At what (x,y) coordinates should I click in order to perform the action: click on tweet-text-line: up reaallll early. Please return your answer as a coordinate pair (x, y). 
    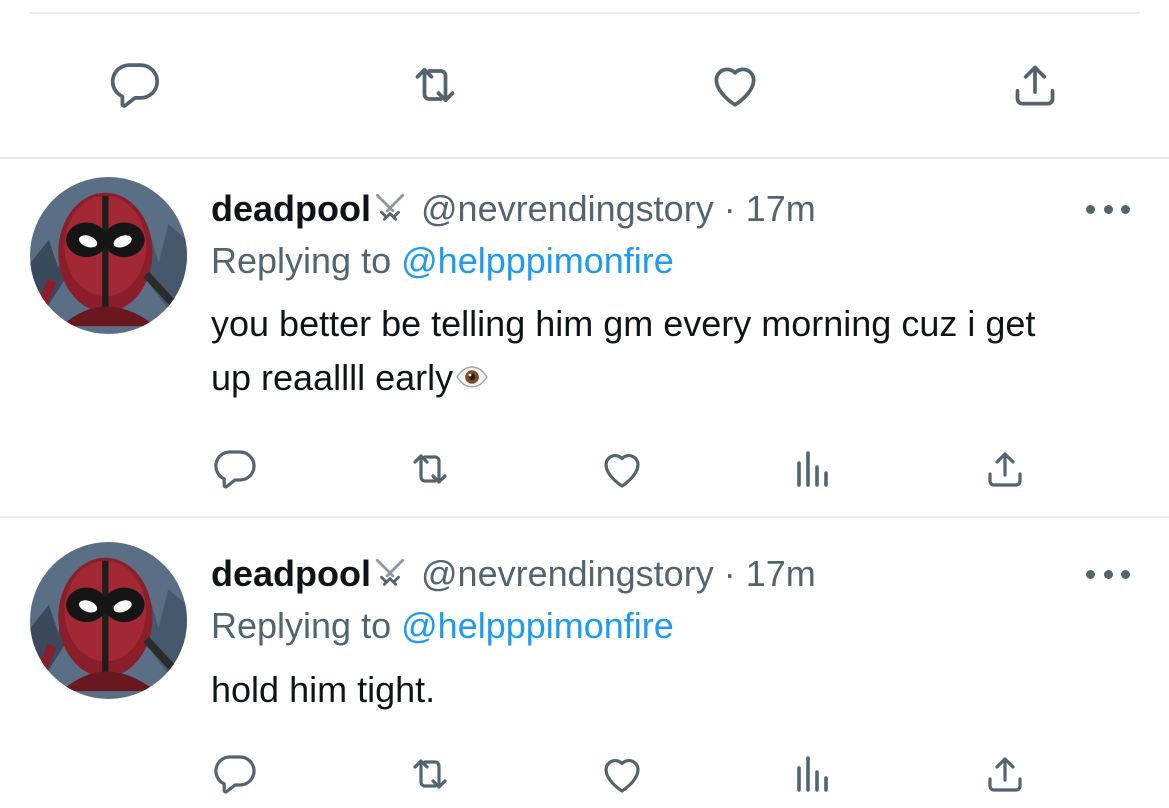
    Looking at the image, I should click on (332, 377).